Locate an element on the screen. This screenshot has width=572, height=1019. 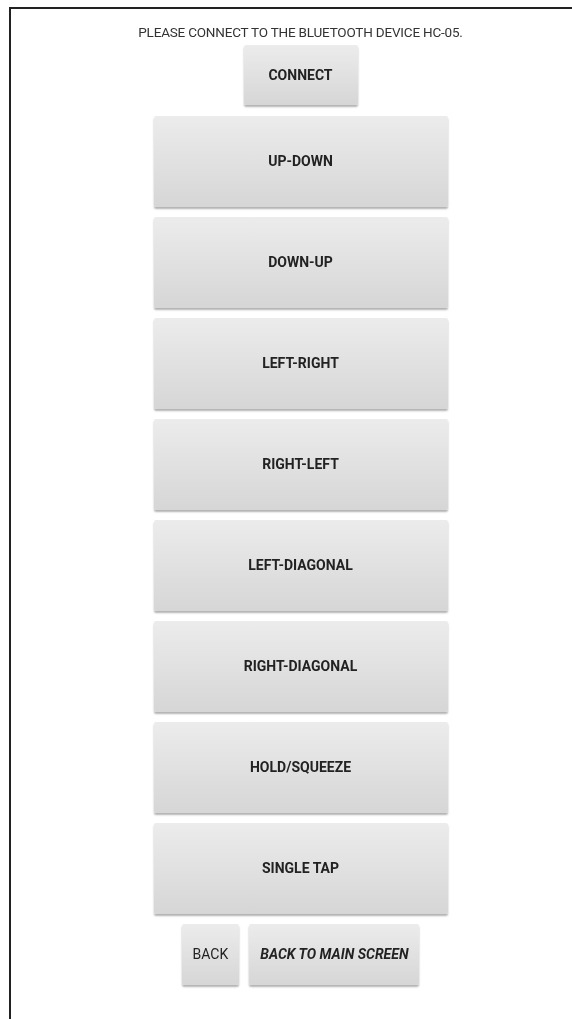
gesture-button: RIGHT-DIAGONAL is located at coordinates (300, 666).